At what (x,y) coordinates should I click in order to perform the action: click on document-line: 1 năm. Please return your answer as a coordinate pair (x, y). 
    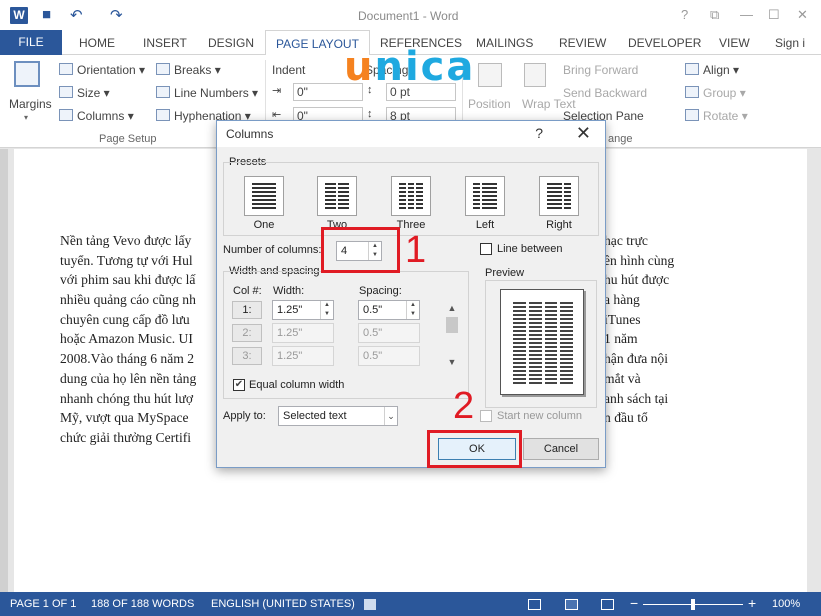
    Looking at the image, I should click on (621, 339).